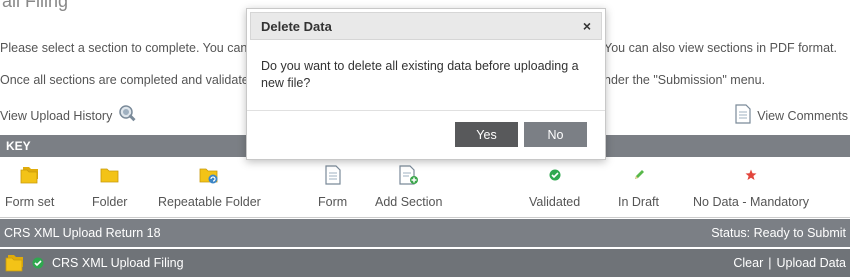 Image resolution: width=850 pixels, height=277 pixels. What do you see at coordinates (486, 134) in the screenshot?
I see `yes-button: Yes` at bounding box center [486, 134].